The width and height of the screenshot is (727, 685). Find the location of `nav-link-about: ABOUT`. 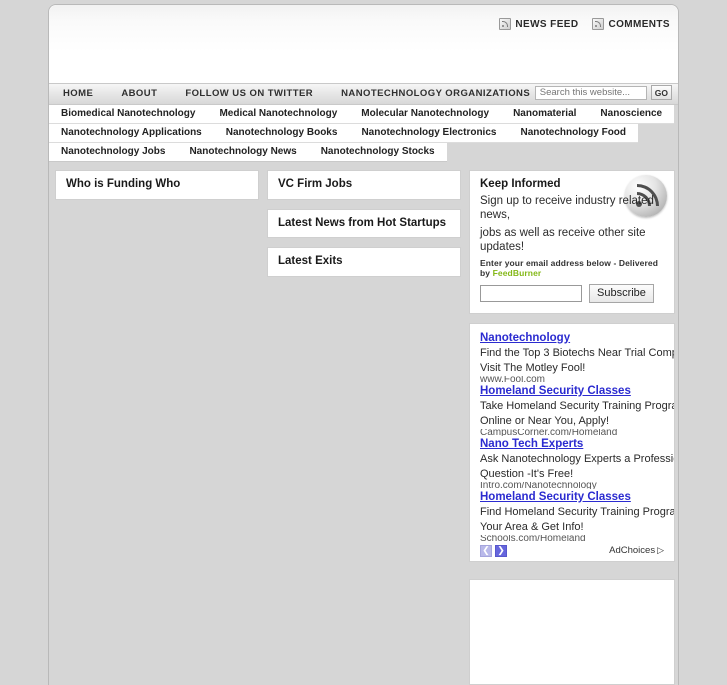

nav-link-about: ABOUT is located at coordinates (139, 94).